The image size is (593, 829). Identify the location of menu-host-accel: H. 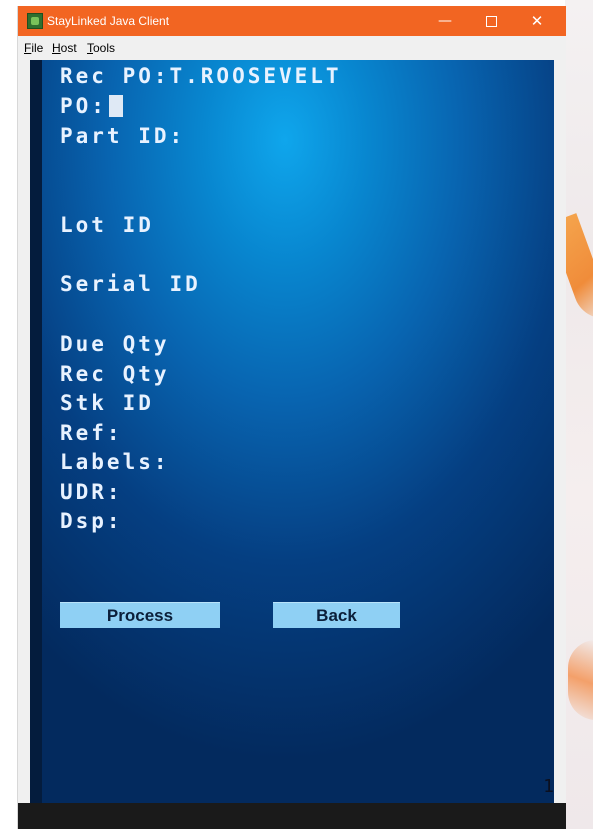
(56, 48).